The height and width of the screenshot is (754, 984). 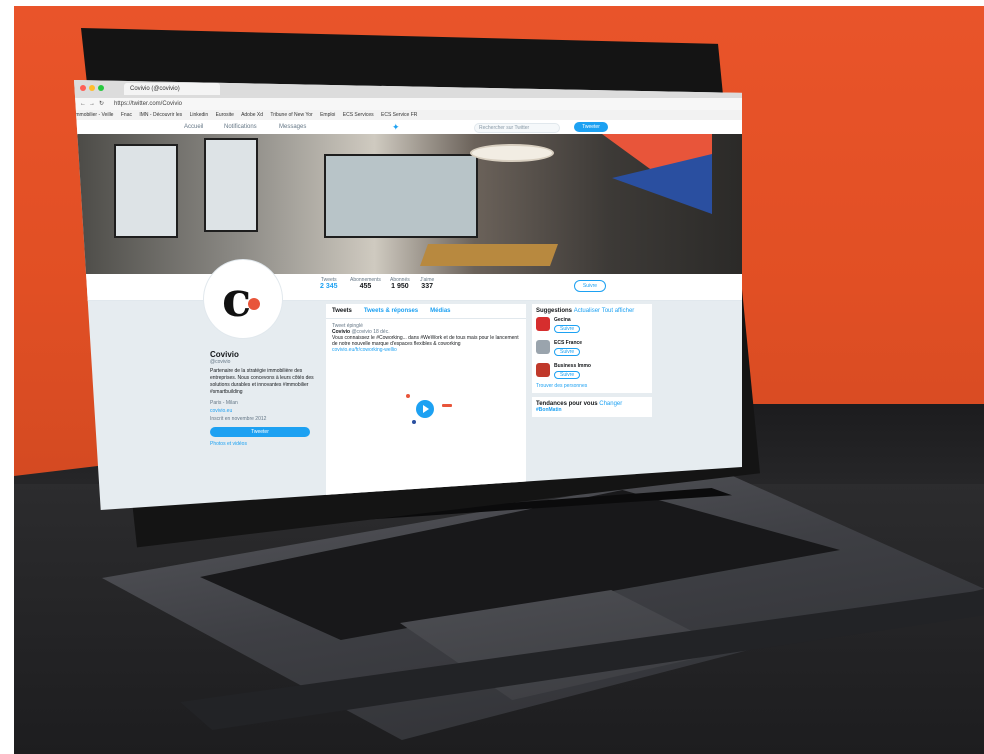 What do you see at coordinates (399, 115) in the screenshot?
I see `bookmark: ECS Service FR` at bounding box center [399, 115].